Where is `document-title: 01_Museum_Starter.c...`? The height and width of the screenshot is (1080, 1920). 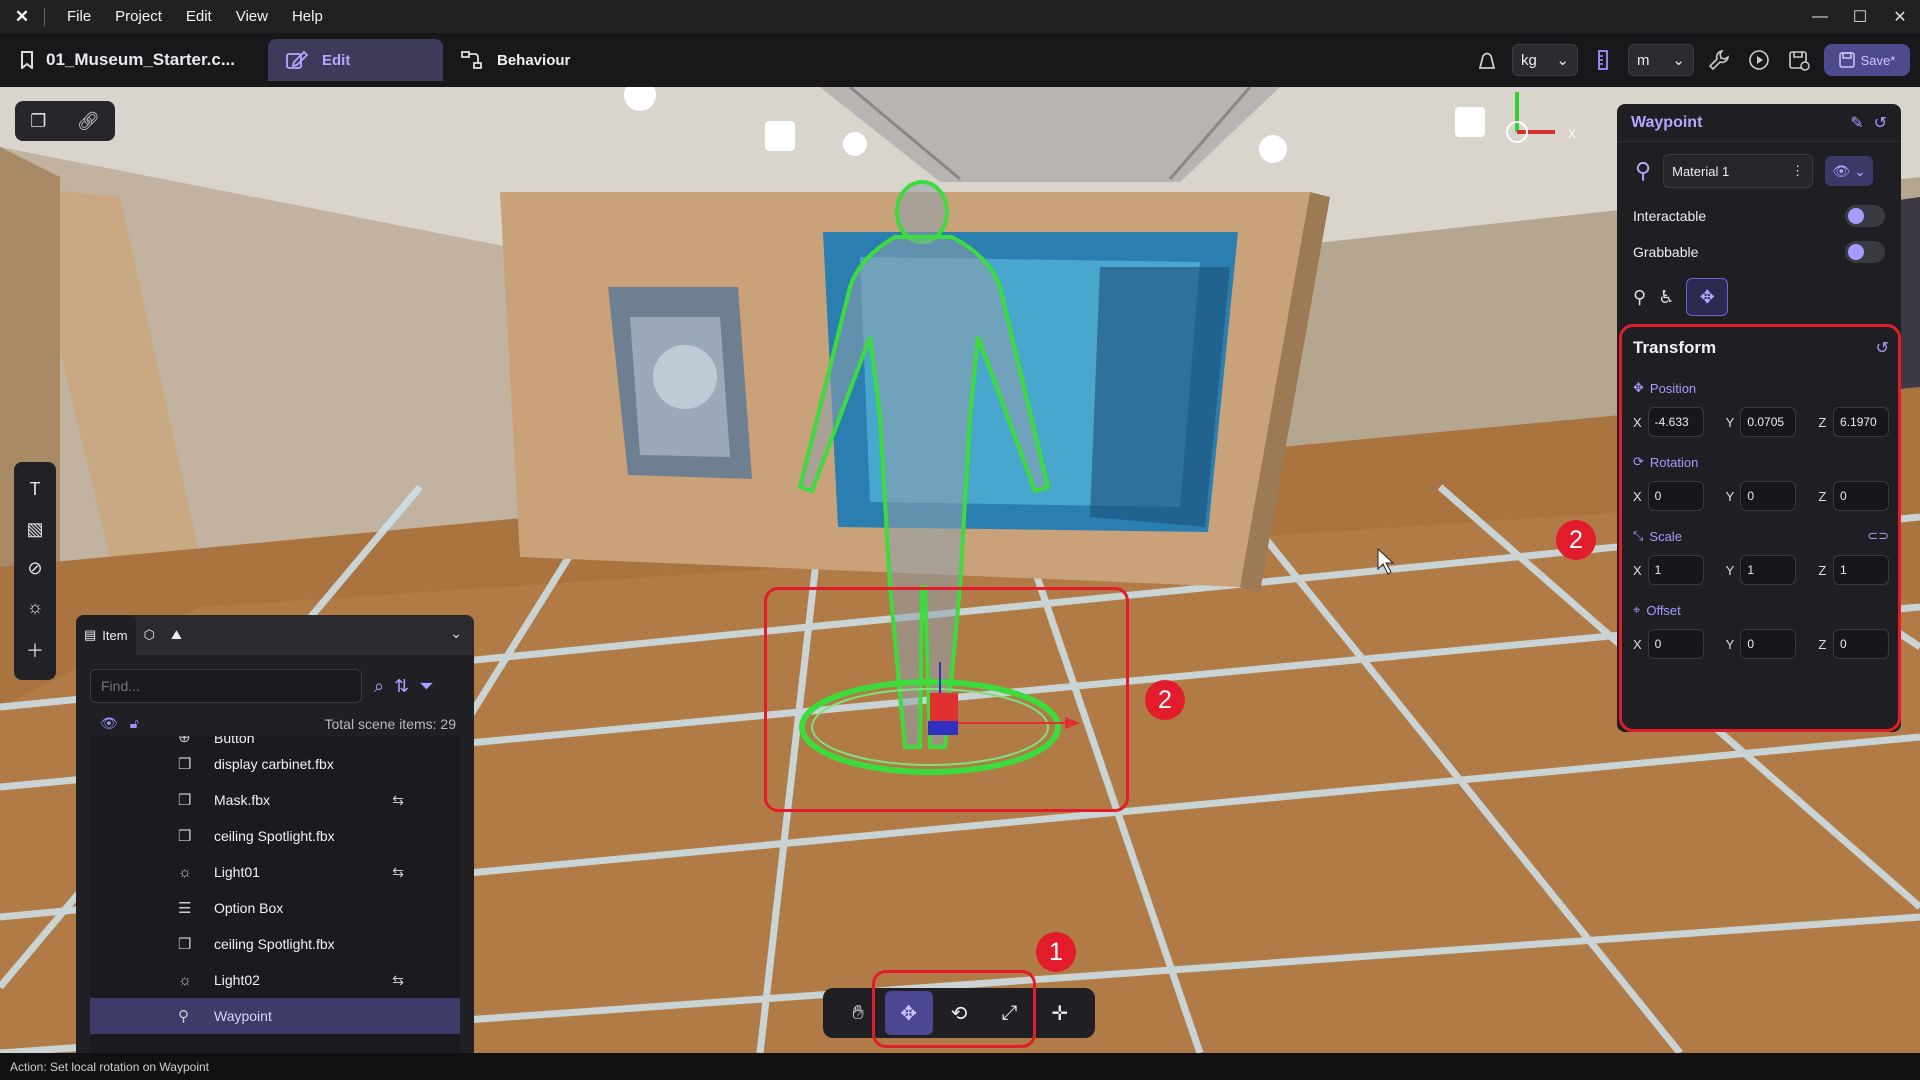
document-title: 01_Museum_Starter.c... is located at coordinates (134, 60).